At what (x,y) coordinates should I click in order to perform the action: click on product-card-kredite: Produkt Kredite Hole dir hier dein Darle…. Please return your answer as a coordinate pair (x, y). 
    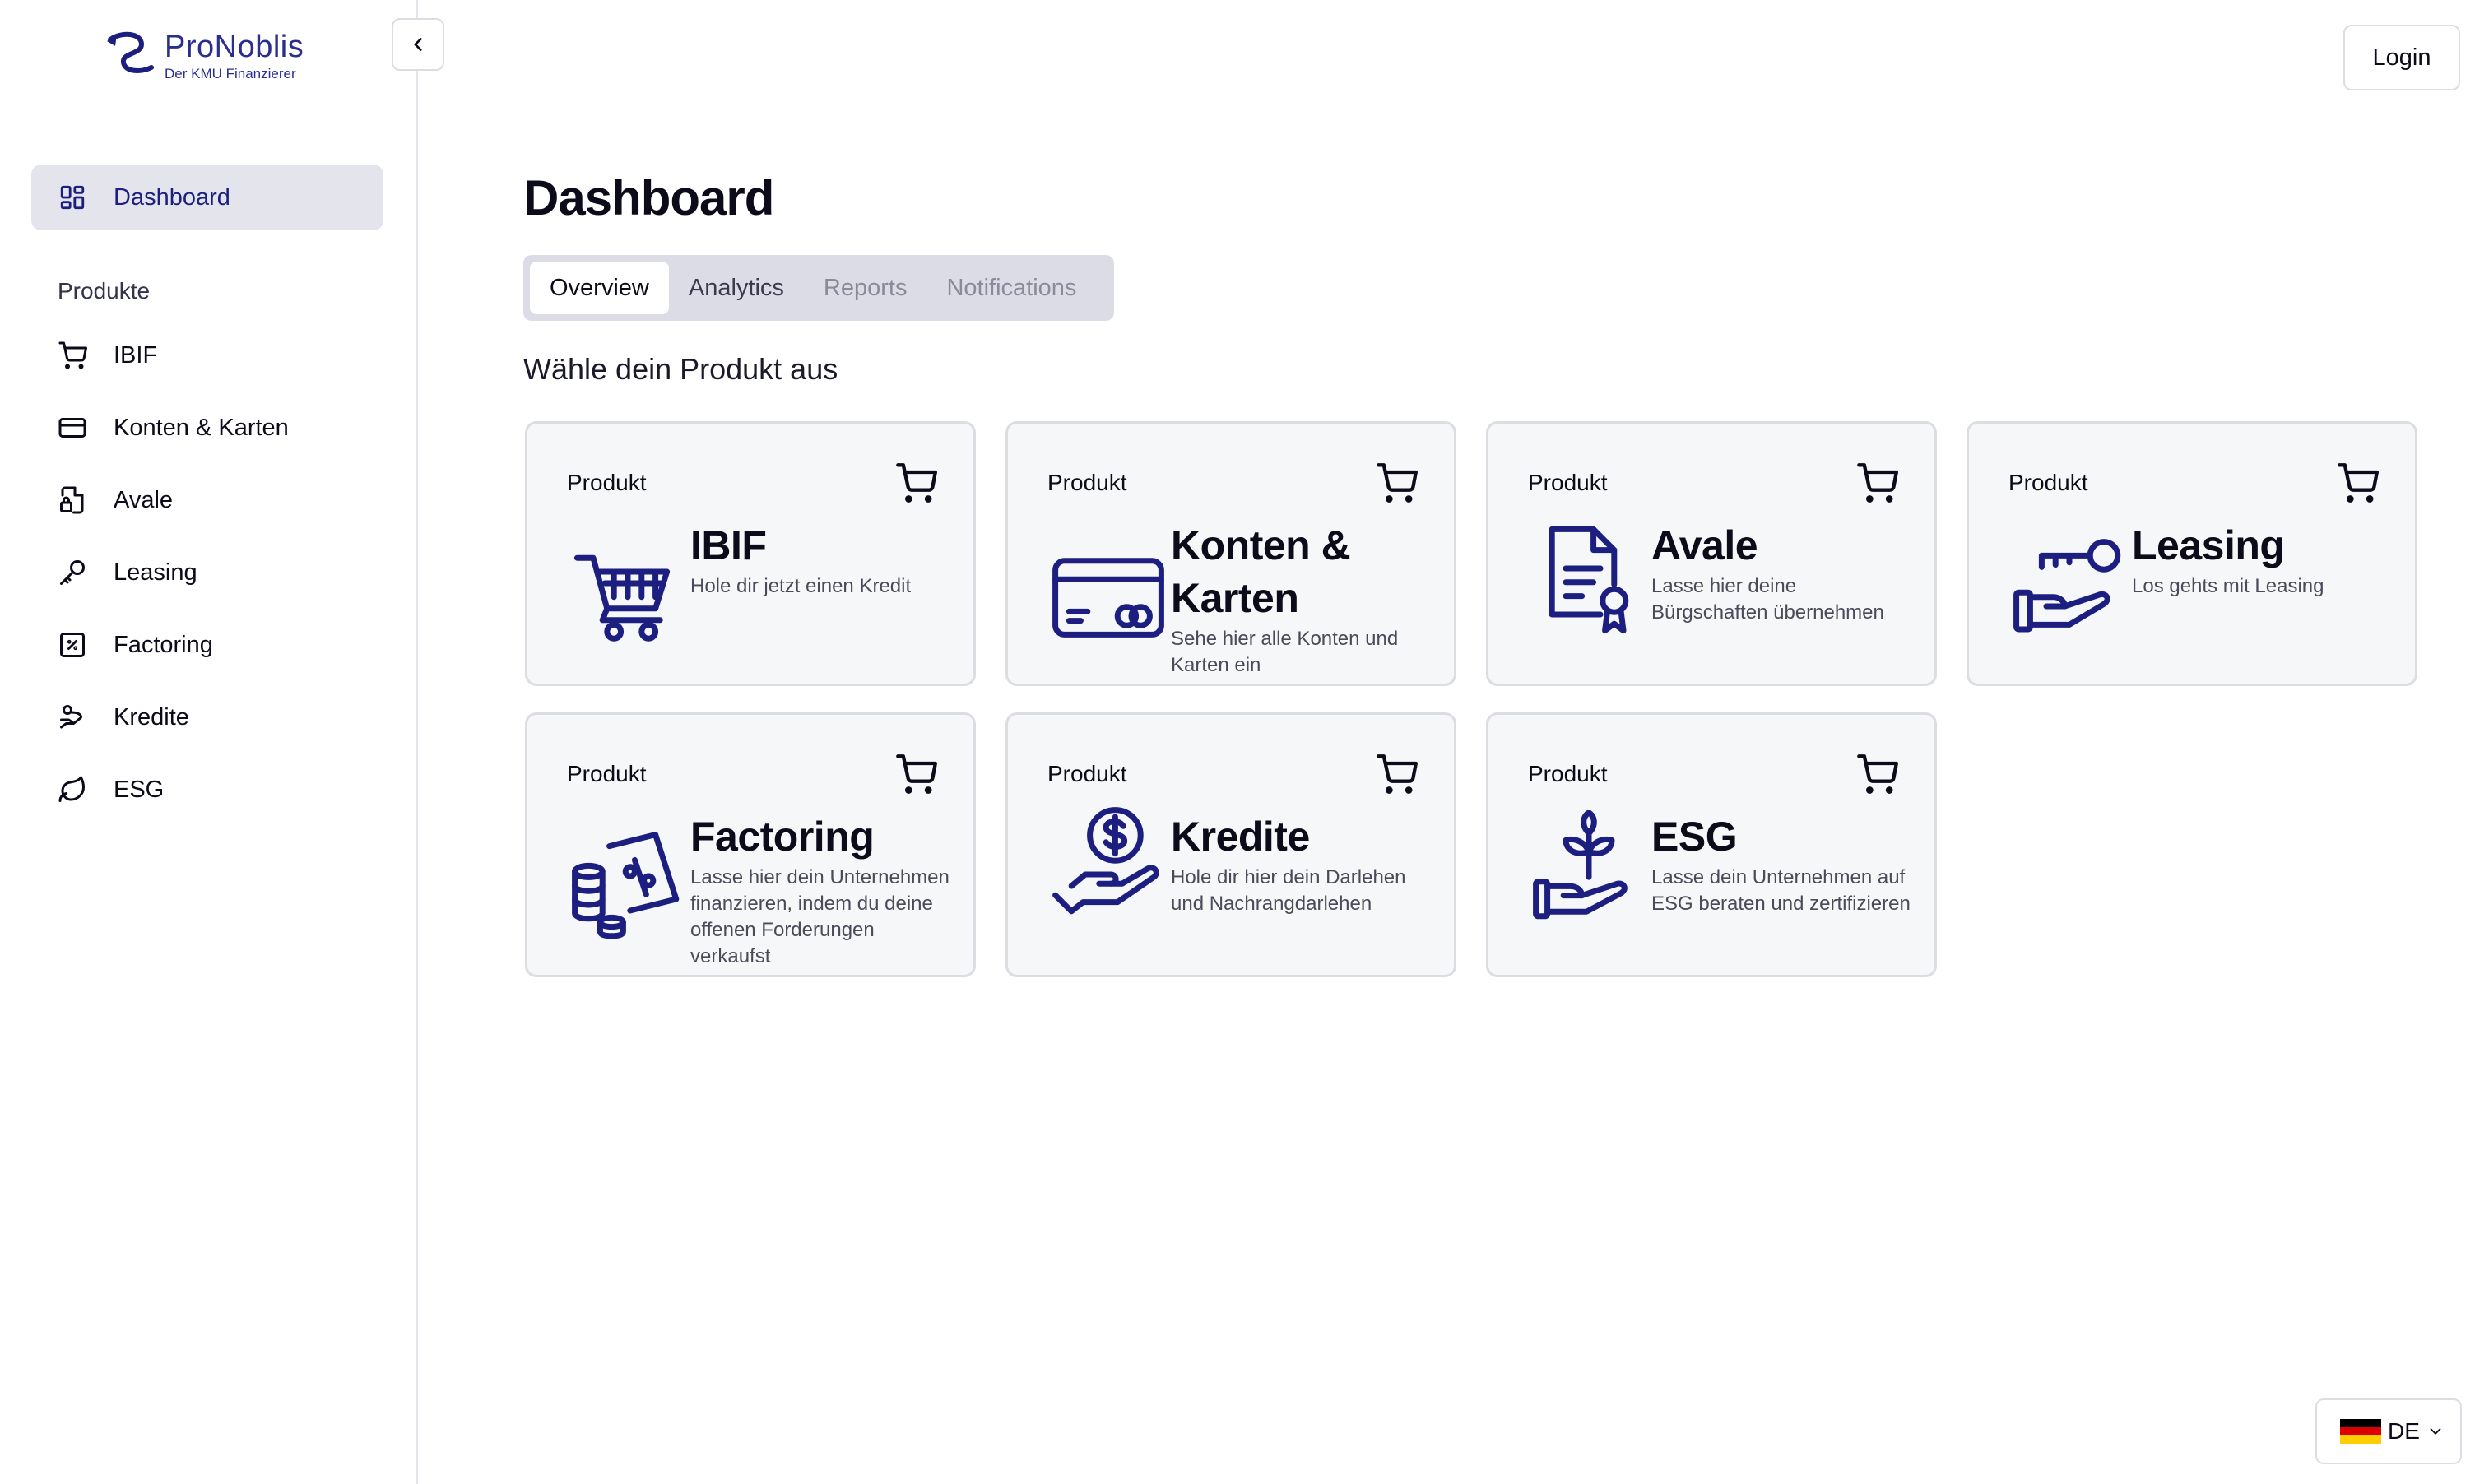
    Looking at the image, I should click on (1230, 844).